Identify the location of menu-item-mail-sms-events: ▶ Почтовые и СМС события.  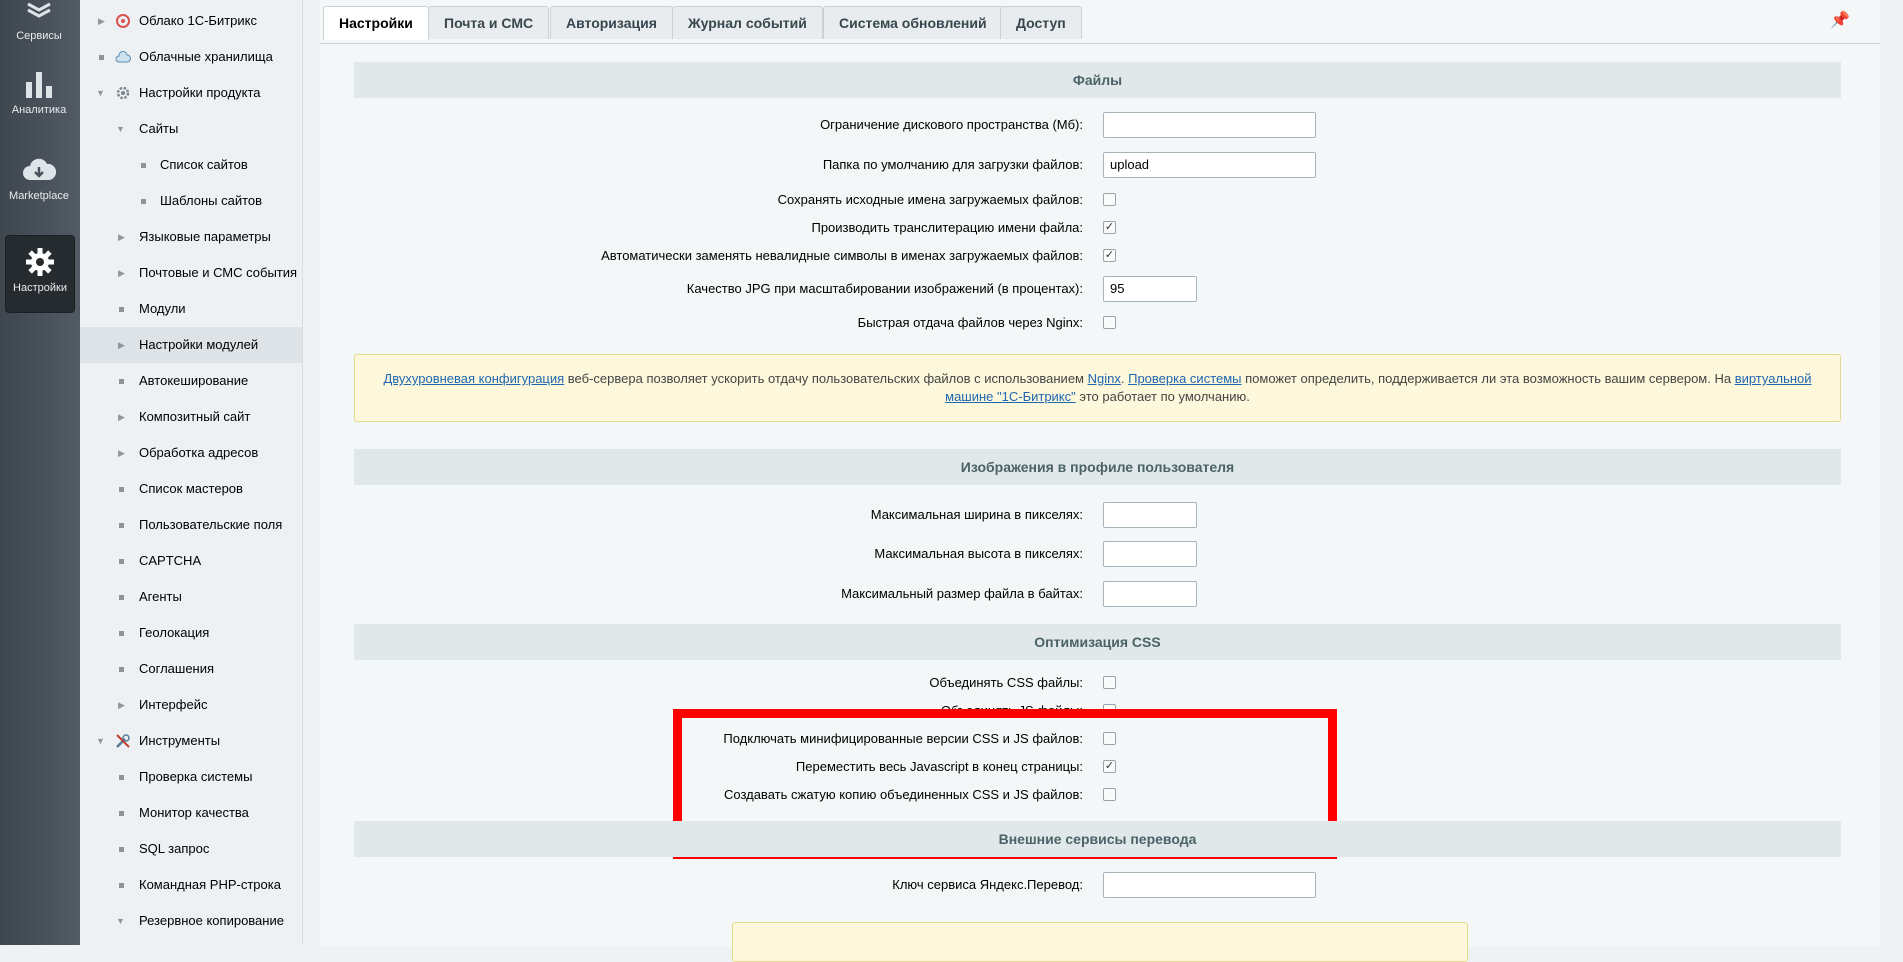
(191, 273).